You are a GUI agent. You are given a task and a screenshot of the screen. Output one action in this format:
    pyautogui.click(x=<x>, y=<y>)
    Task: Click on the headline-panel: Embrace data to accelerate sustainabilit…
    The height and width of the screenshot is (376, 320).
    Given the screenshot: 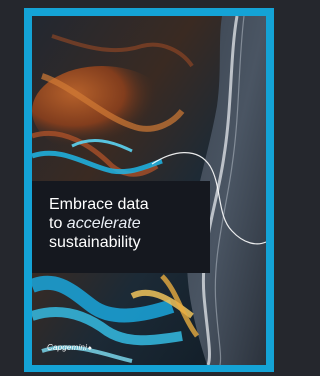 What is the action you would take?
    pyautogui.click(x=121, y=227)
    